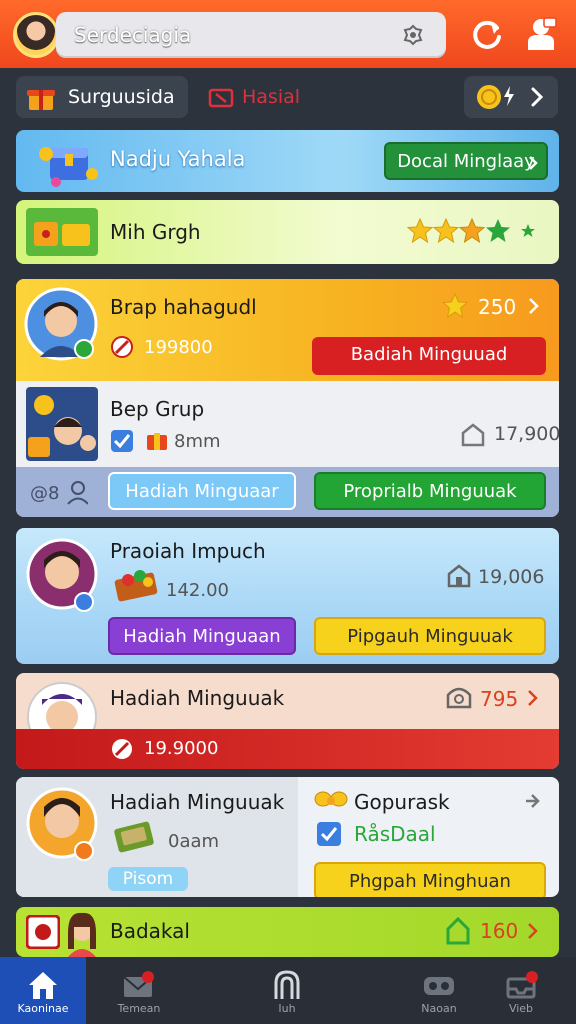 This screenshot has height=1024, width=576. I want to click on sub-meta: 8mm, so click(197, 441).